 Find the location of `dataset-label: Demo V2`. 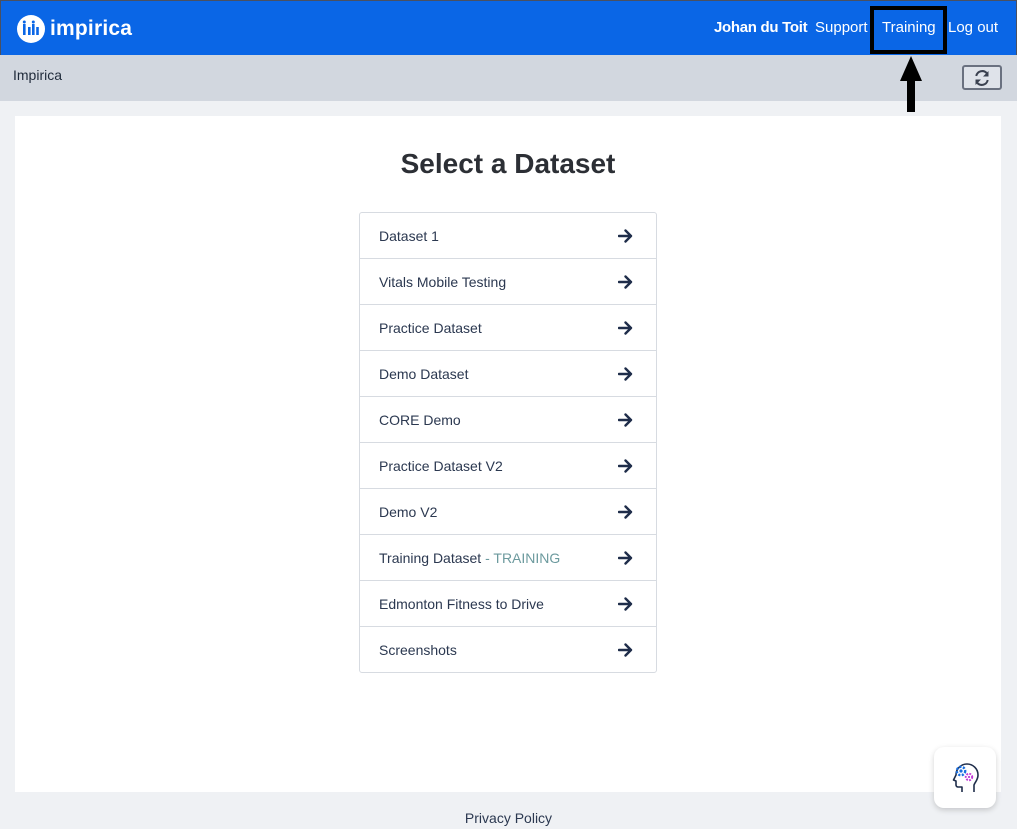

dataset-label: Demo V2 is located at coordinates (408, 512).